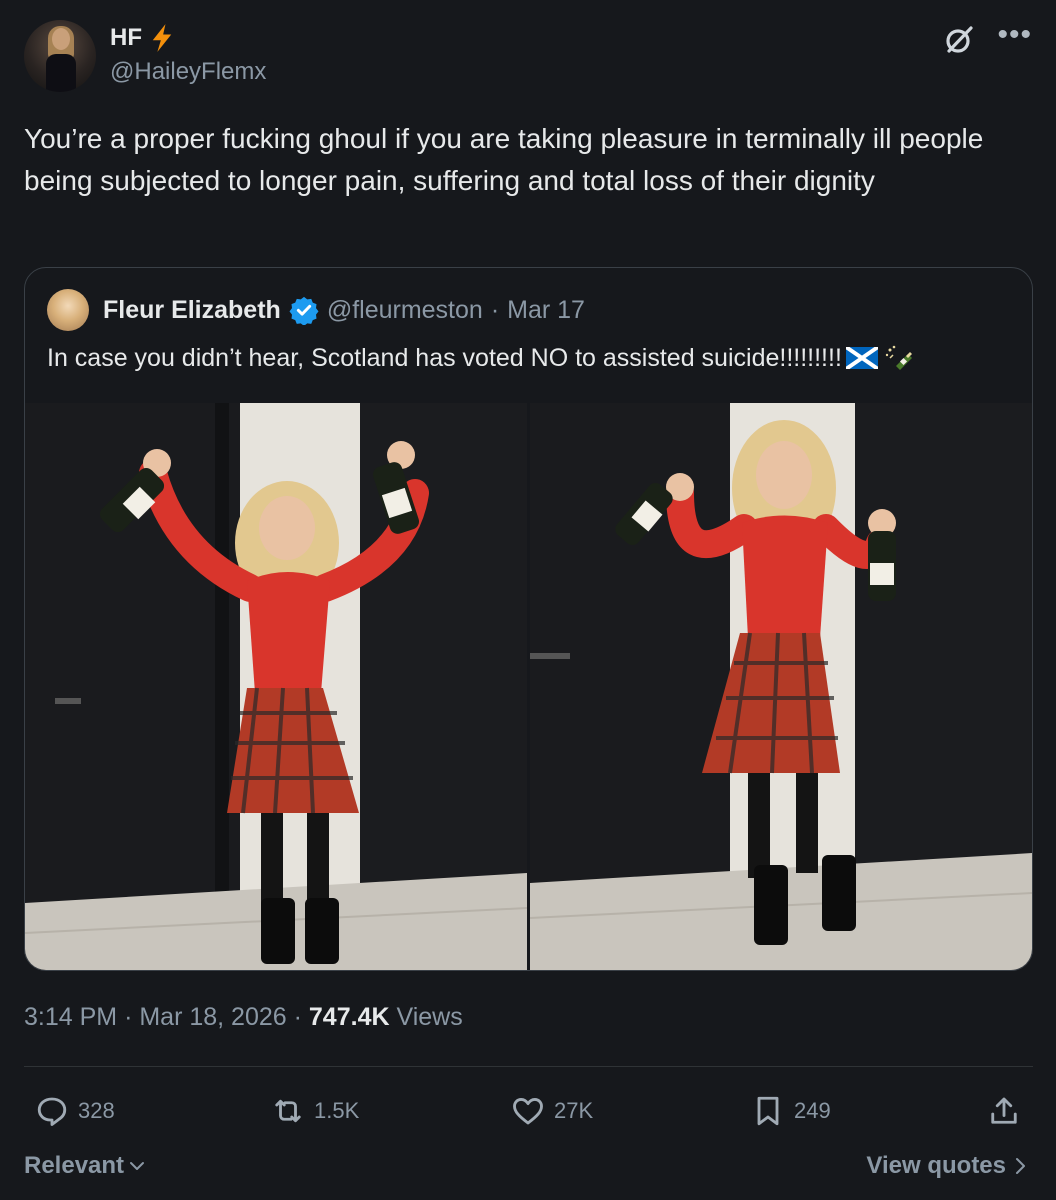  Describe the element at coordinates (143, 38) in the screenshot. I see `author-name-row: HF` at that location.